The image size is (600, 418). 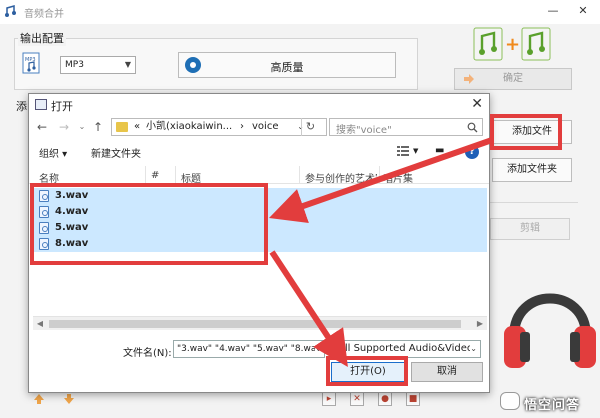 What do you see at coordinates (64, 127) in the screenshot?
I see `forward-icon: →` at bounding box center [64, 127].